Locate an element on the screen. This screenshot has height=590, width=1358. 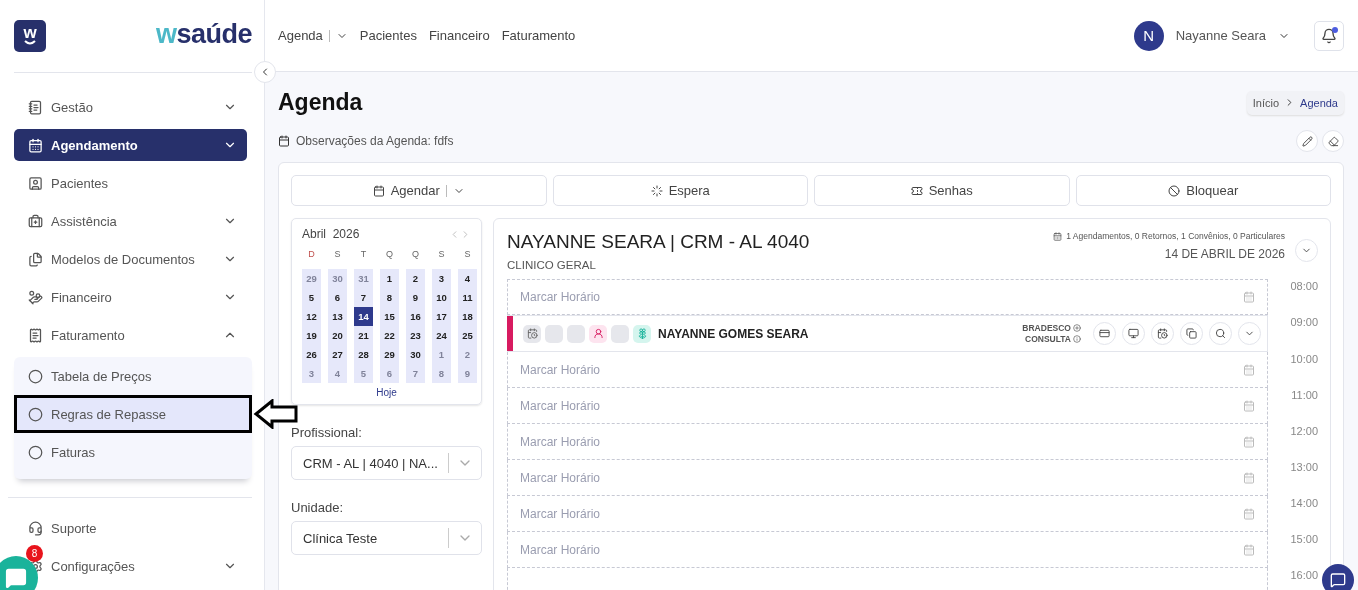
agenda-summary: 1 Agendamentos, 0 Retornos, 1 Convênios, 0 Particulares is located at coordinates (1175, 236).